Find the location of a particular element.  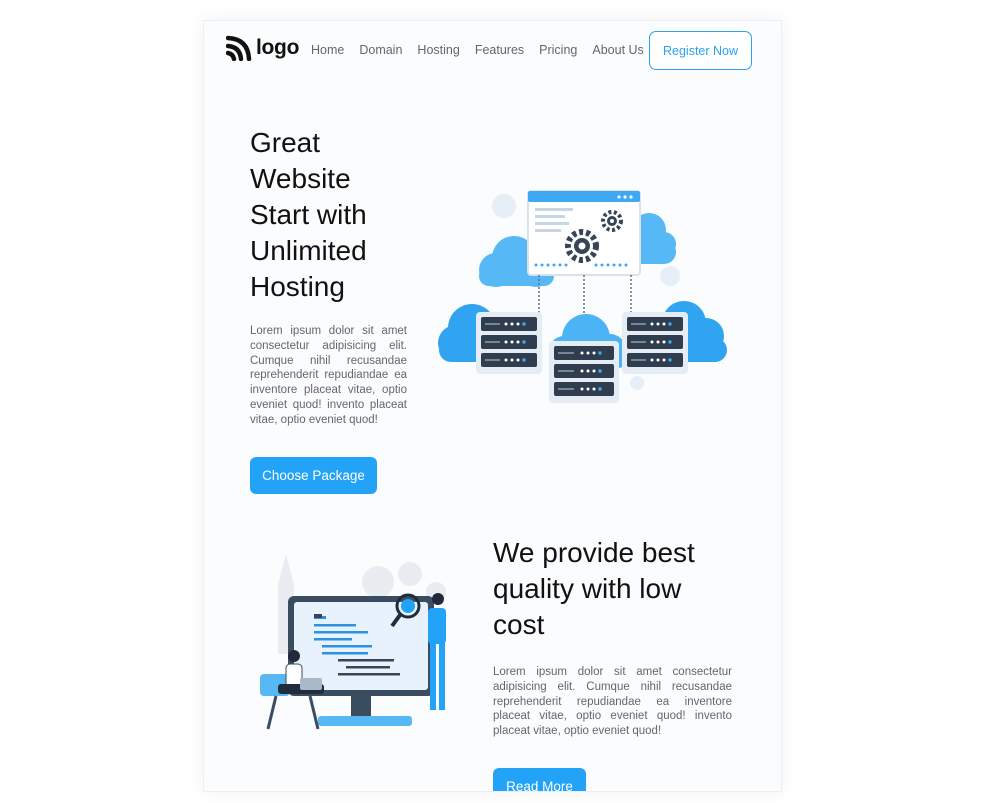

nav-about-us: About Us is located at coordinates (617, 50).